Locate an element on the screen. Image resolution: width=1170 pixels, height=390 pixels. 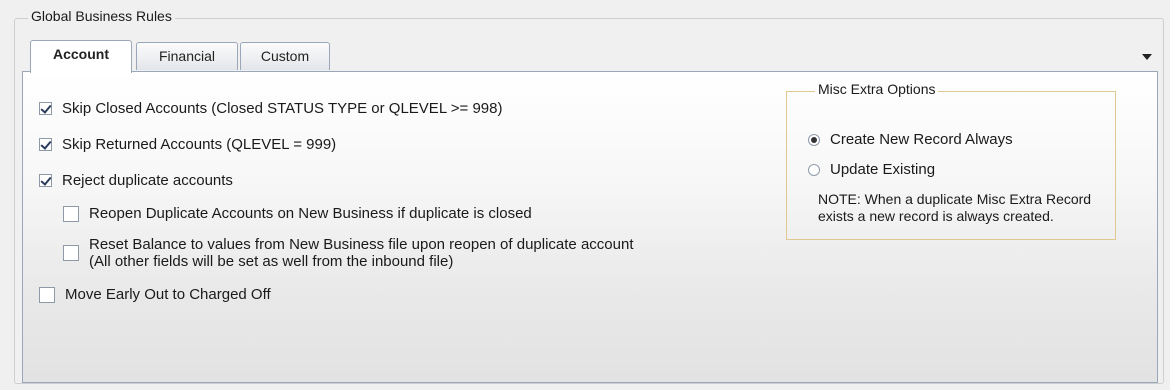
reset-balance-checkbox is located at coordinates (71, 253).